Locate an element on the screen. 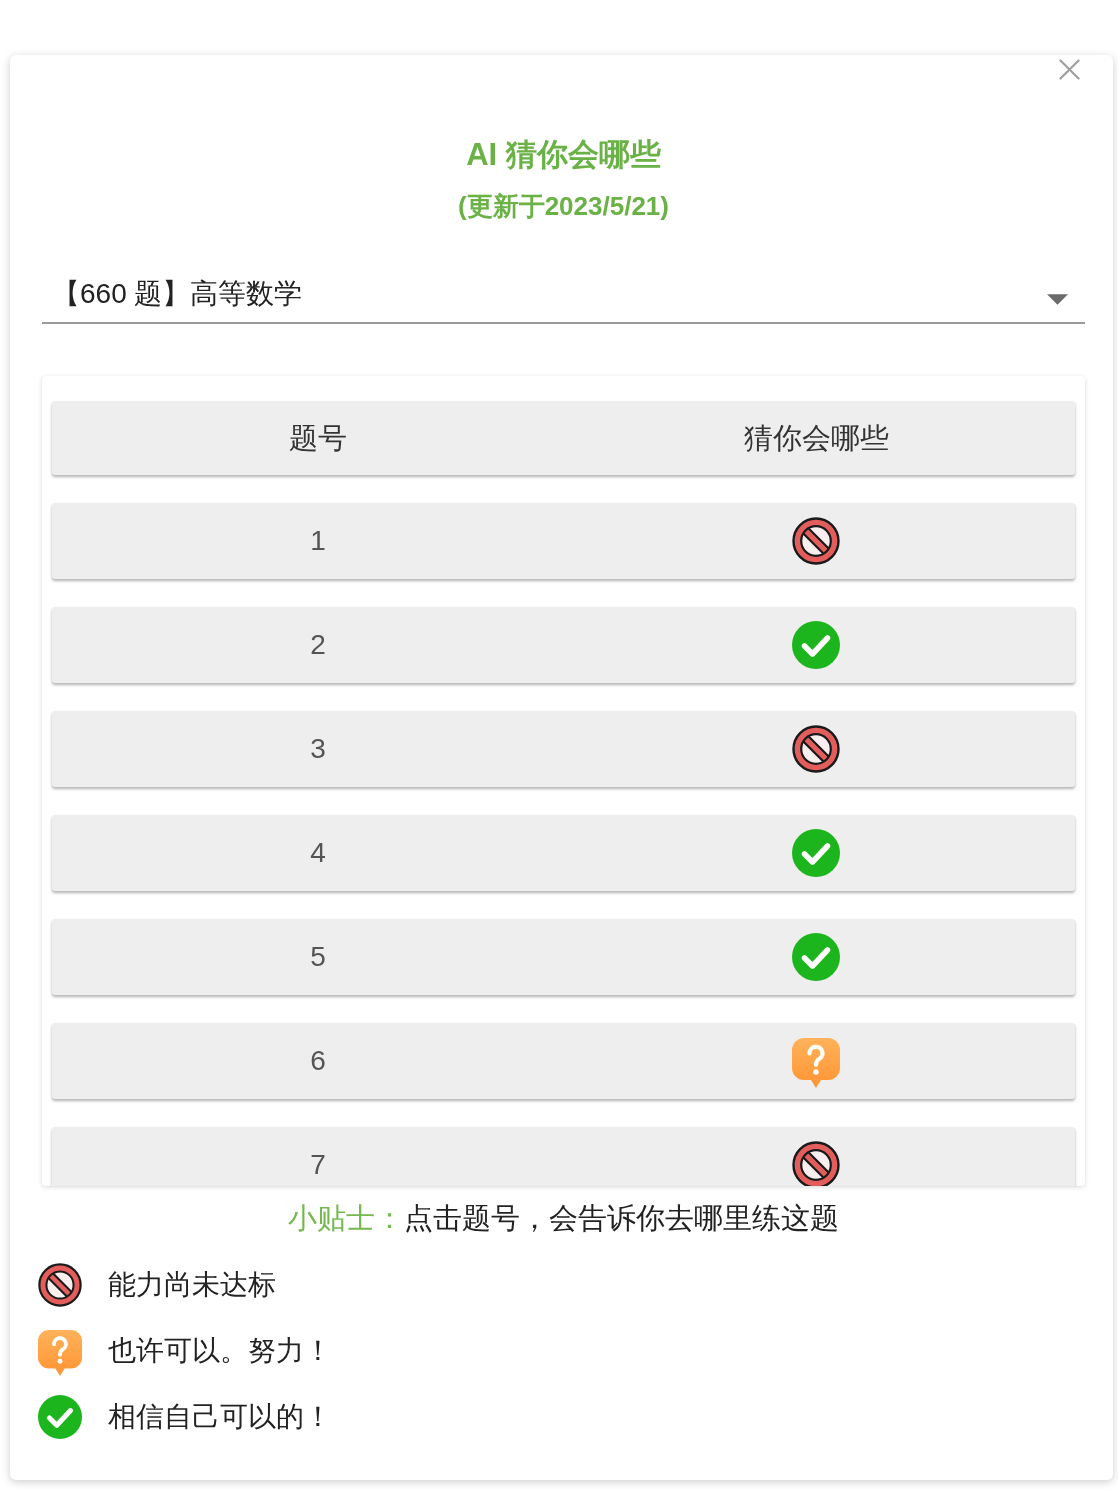  caret-icon is located at coordinates (1057, 299).